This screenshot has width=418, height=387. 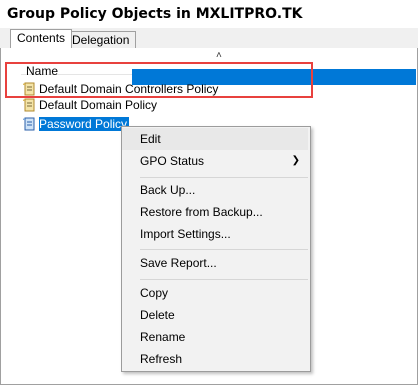 What do you see at coordinates (215, 359) in the screenshot?
I see `menu-item-refresh: Refresh` at bounding box center [215, 359].